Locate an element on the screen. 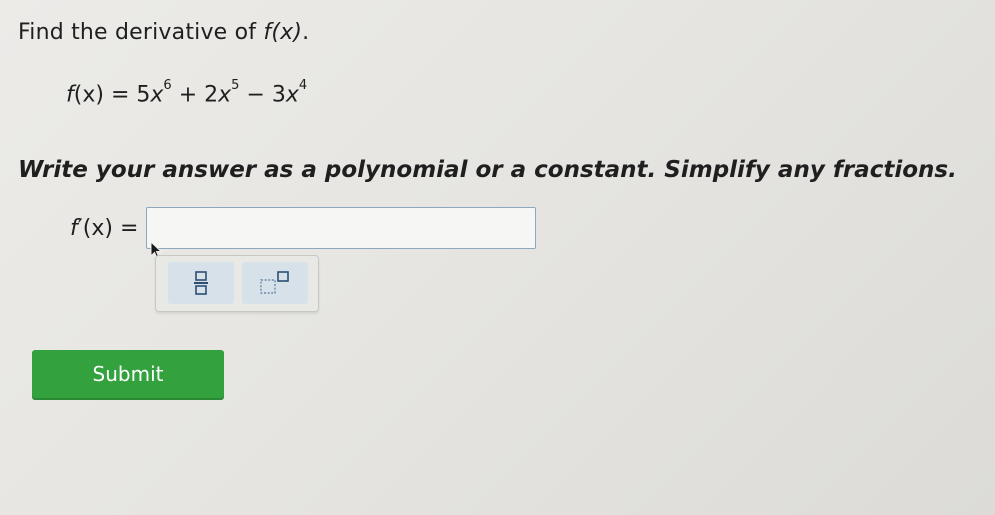 The height and width of the screenshot is (515, 995). term1-var: x is located at coordinates (157, 95).